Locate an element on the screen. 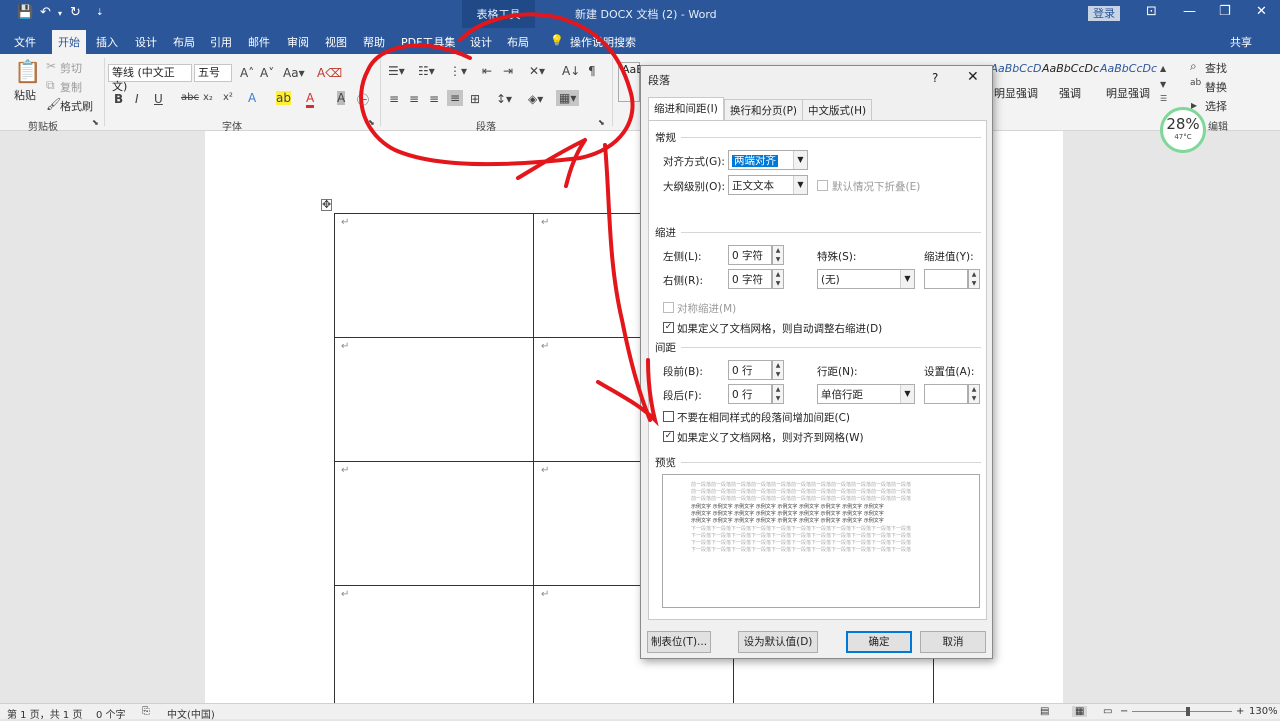 The image size is (1280, 721). replace-button: 替换 is located at coordinates (1216, 87).